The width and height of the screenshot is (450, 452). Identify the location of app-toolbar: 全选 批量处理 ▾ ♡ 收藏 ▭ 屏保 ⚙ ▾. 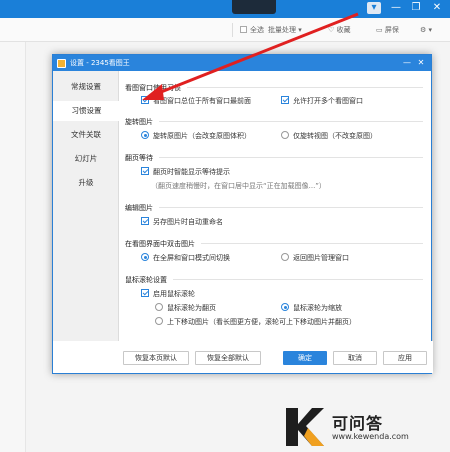
(225, 30).